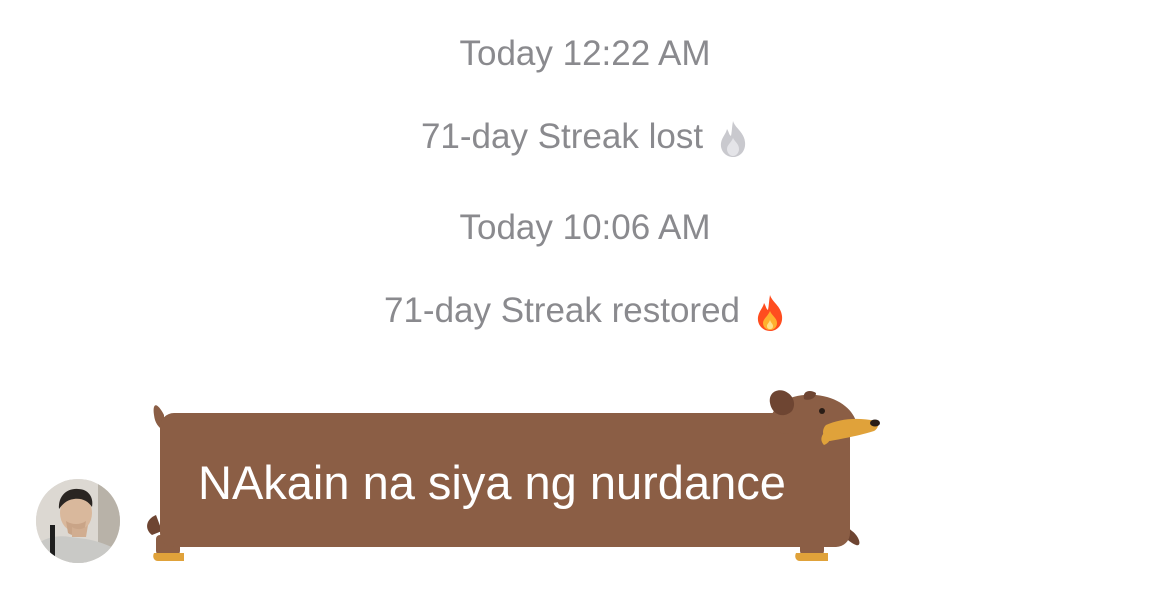  I want to click on timestamp-separator: Today 12:22 AM, so click(585, 54).